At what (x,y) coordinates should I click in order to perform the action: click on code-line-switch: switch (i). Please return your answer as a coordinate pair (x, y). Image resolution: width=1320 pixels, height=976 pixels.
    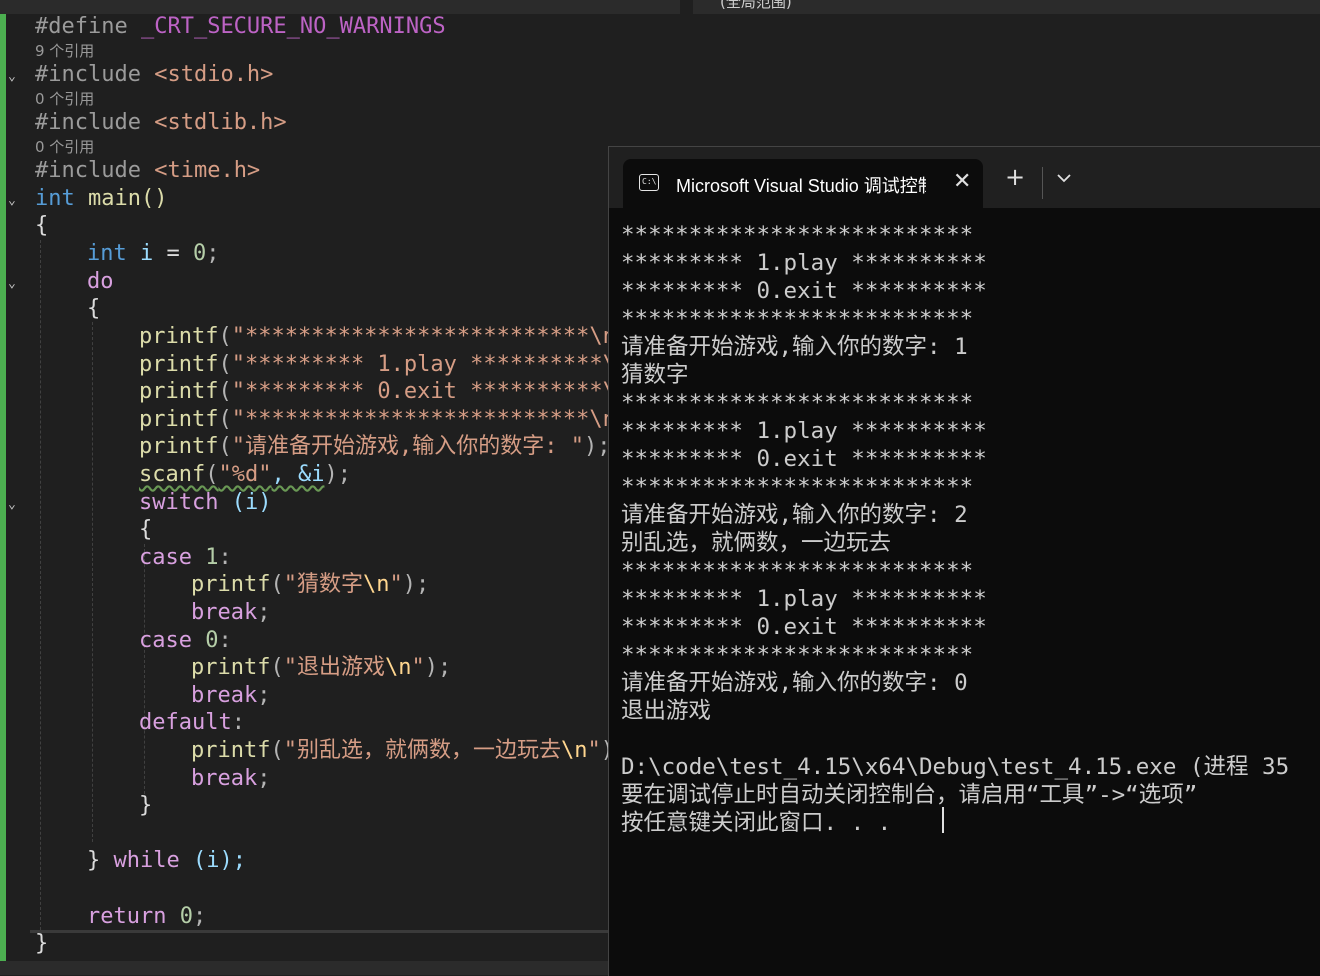
    Looking at the image, I should click on (205, 503).